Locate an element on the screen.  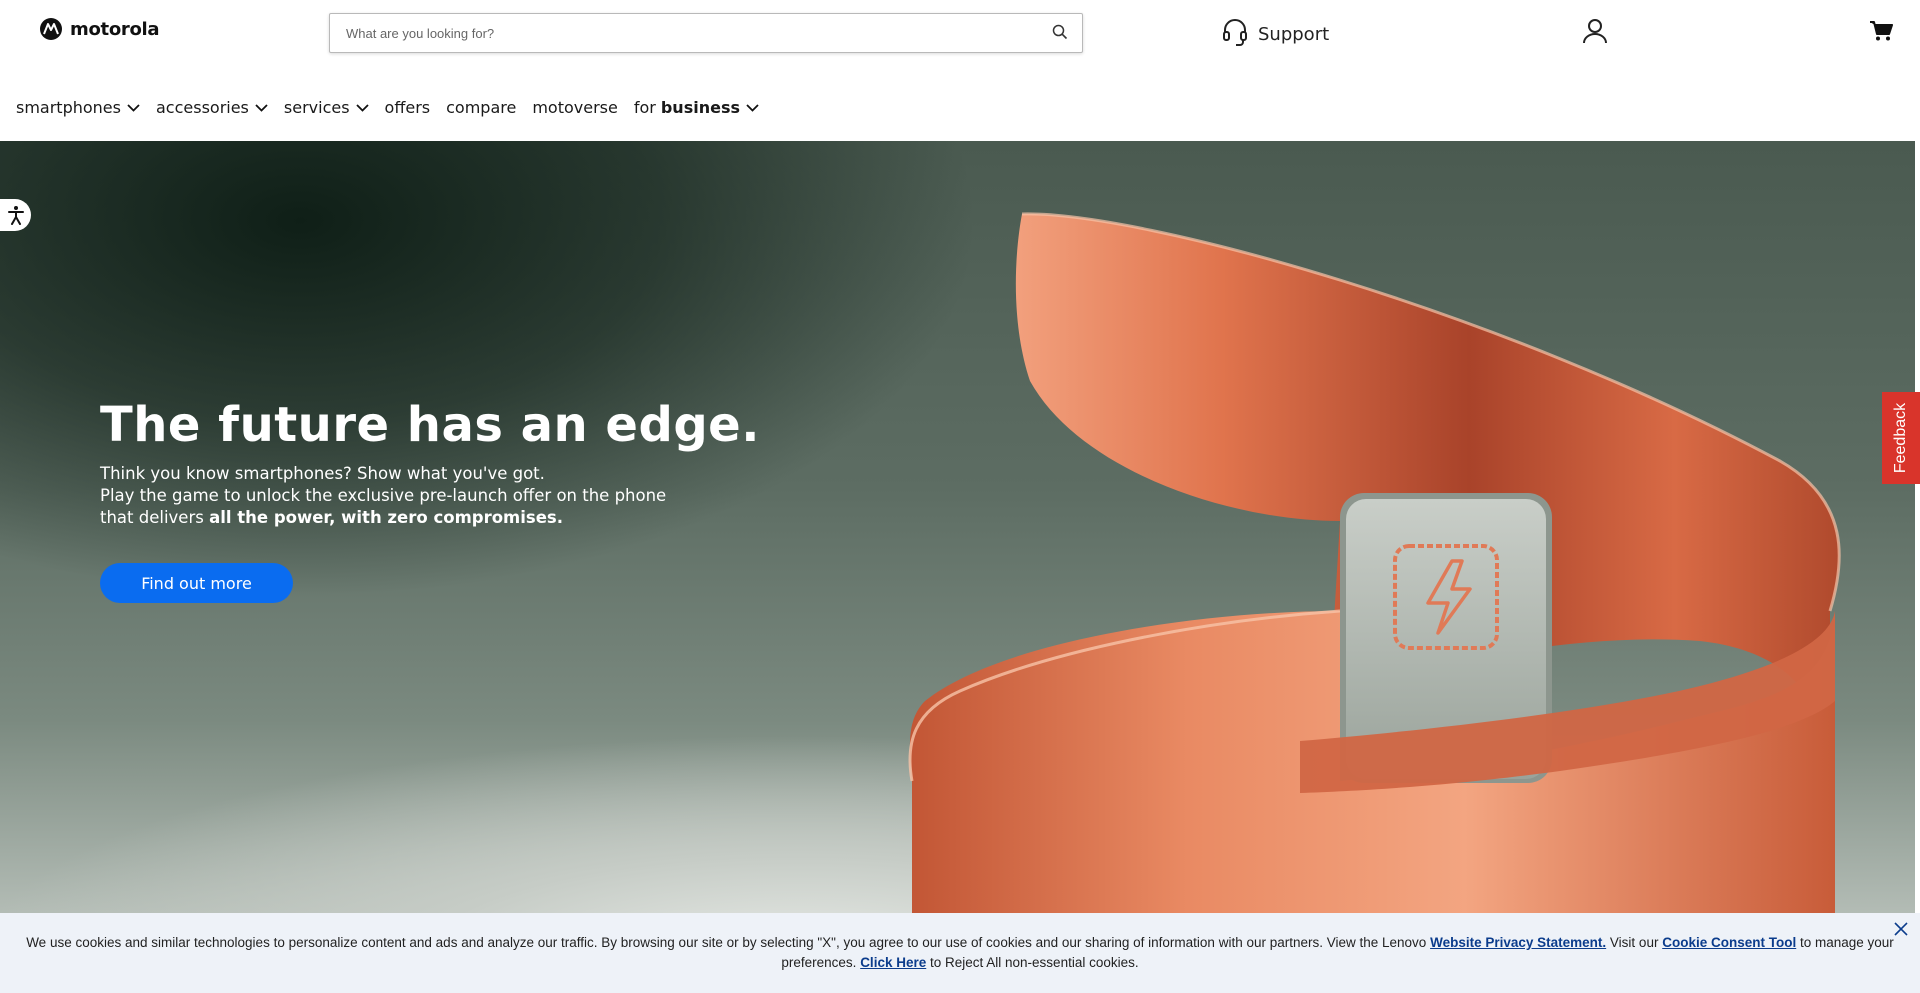
nav-smartphones: smartphones is located at coordinates (78, 107).